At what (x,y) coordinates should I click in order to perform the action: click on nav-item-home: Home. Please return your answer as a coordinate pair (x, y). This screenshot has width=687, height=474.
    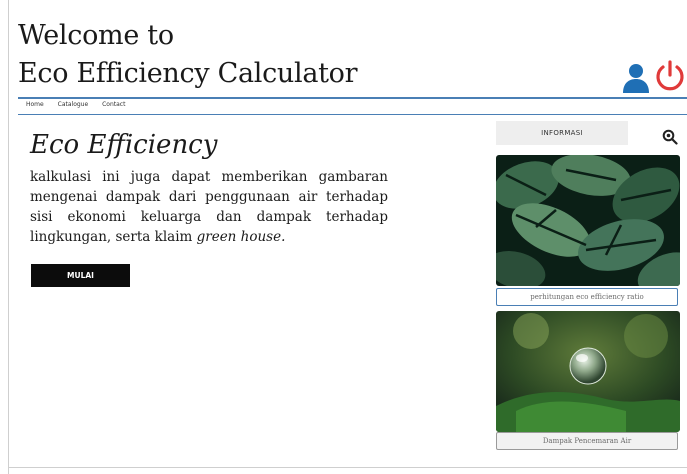
    Looking at the image, I should click on (35, 104).